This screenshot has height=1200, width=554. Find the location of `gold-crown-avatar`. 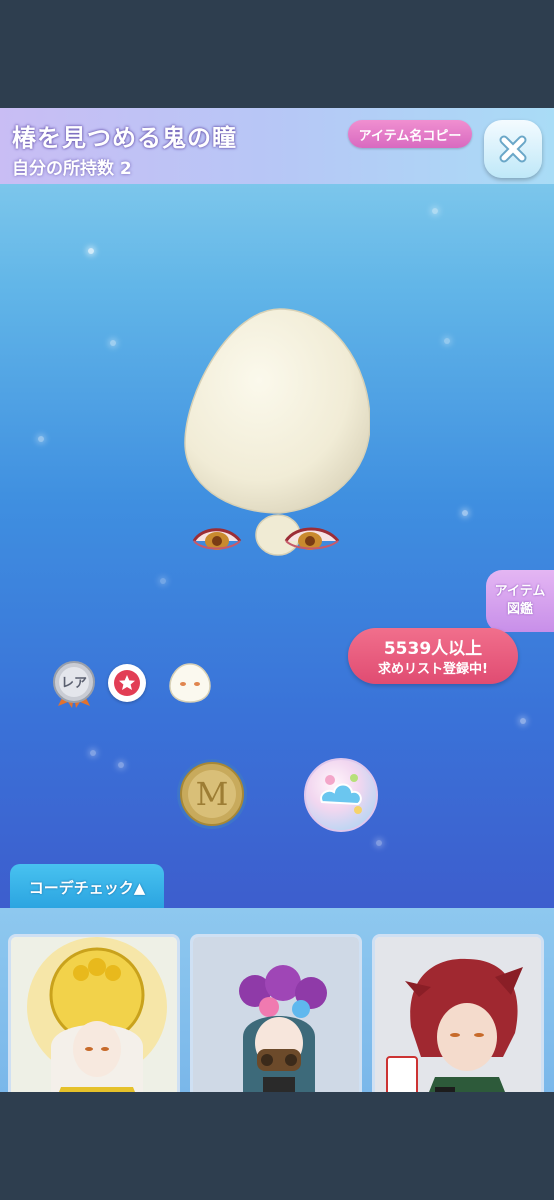

gold-crown-avatar is located at coordinates (94, 1014).